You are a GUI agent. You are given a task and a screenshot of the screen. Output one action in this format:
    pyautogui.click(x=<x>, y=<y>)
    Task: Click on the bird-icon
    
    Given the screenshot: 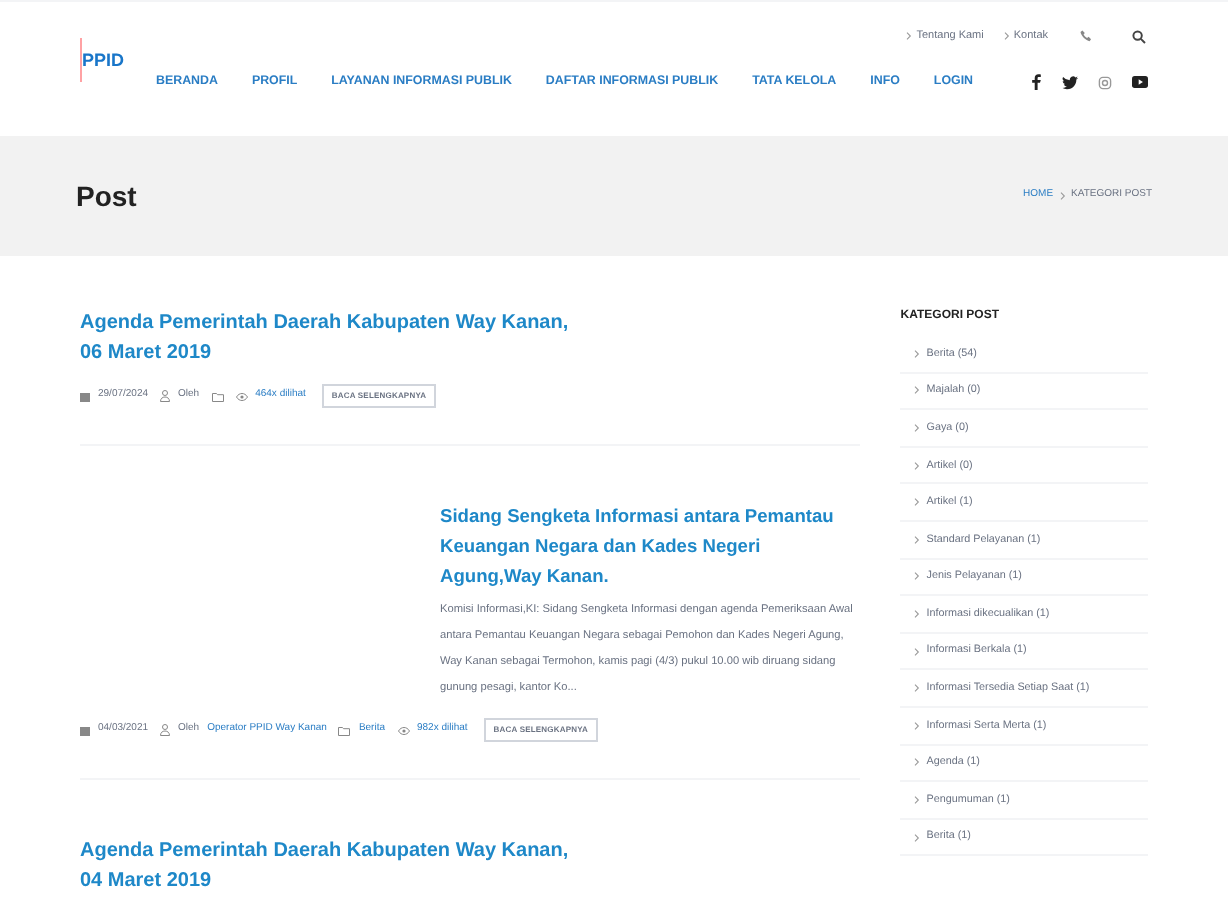 What is the action you would take?
    pyautogui.click(x=1070, y=82)
    